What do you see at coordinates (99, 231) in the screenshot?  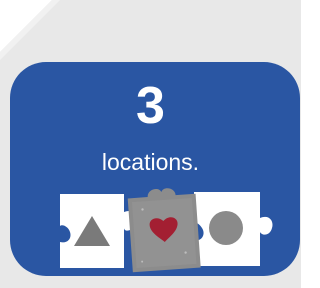 I see `puzzle-piece-left` at bounding box center [99, 231].